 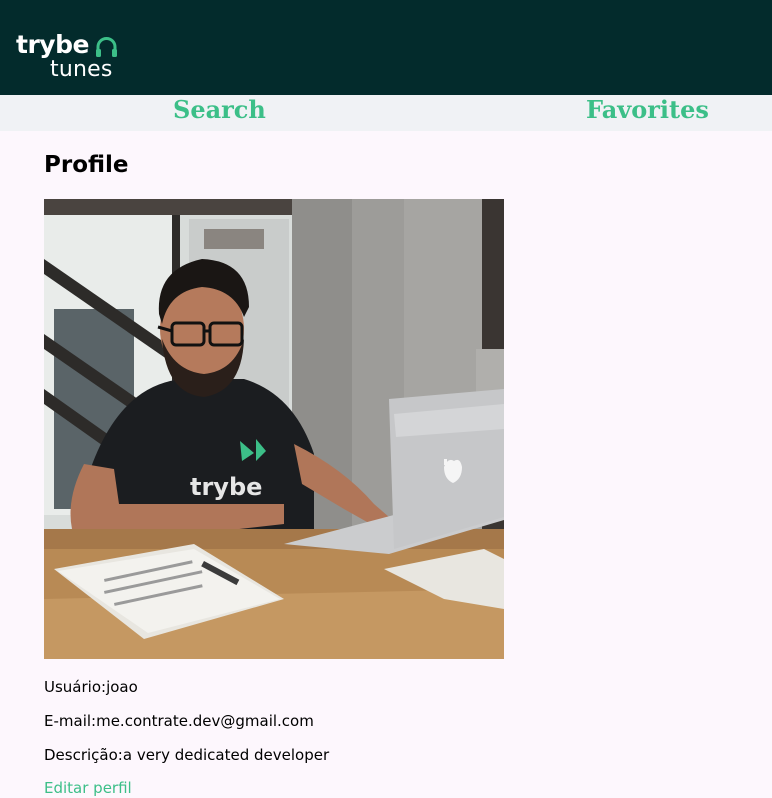 What do you see at coordinates (81, 69) in the screenshot?
I see `logo-tunes-text: tunes` at bounding box center [81, 69].